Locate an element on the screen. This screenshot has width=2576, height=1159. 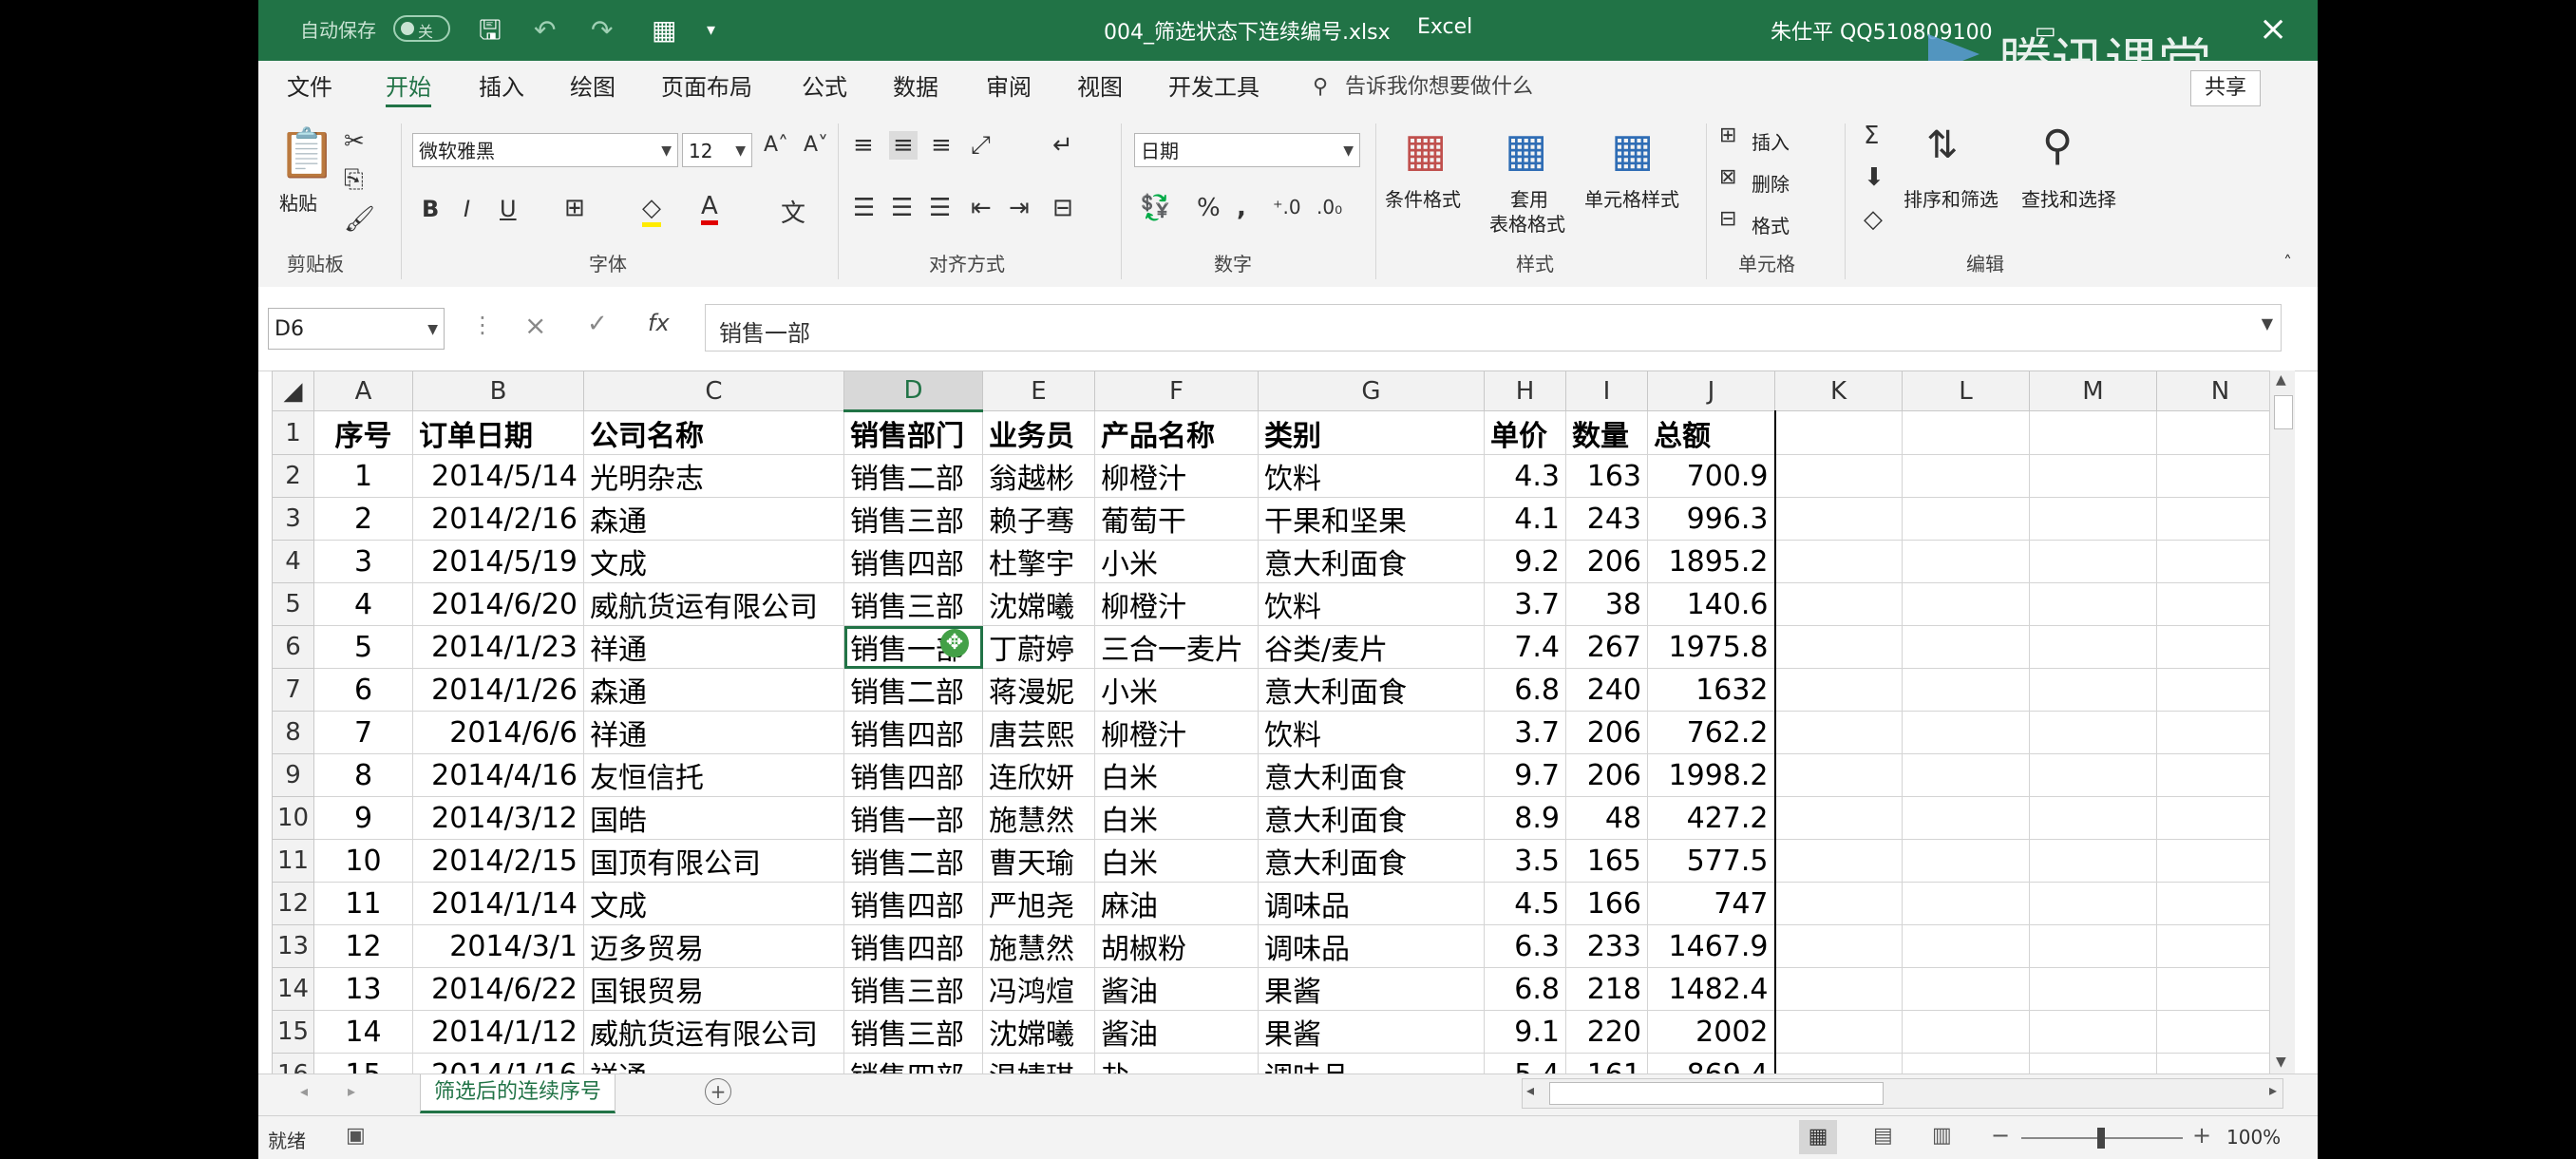
cell: 类别 is located at coordinates (1371, 432).